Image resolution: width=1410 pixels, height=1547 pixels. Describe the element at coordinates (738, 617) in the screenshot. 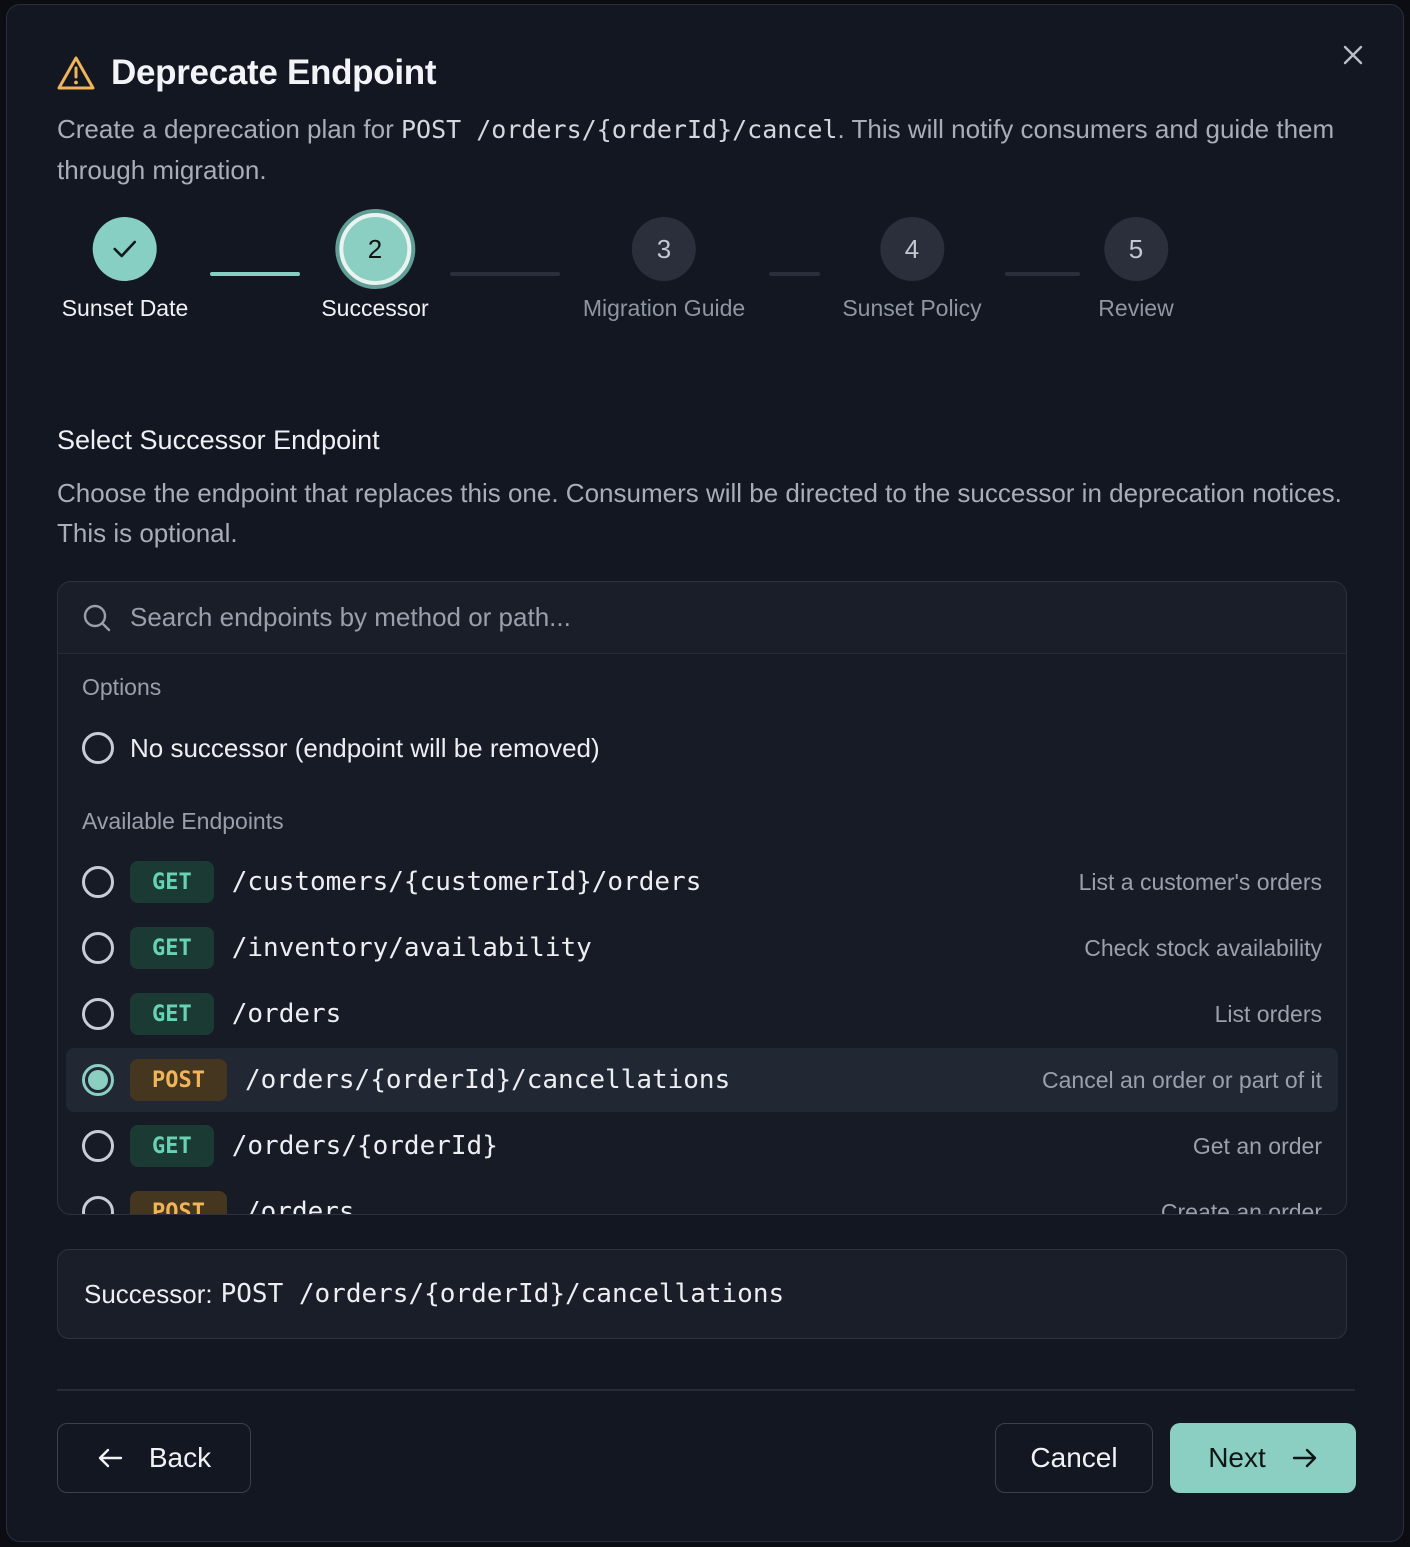

I see `search-input` at that location.